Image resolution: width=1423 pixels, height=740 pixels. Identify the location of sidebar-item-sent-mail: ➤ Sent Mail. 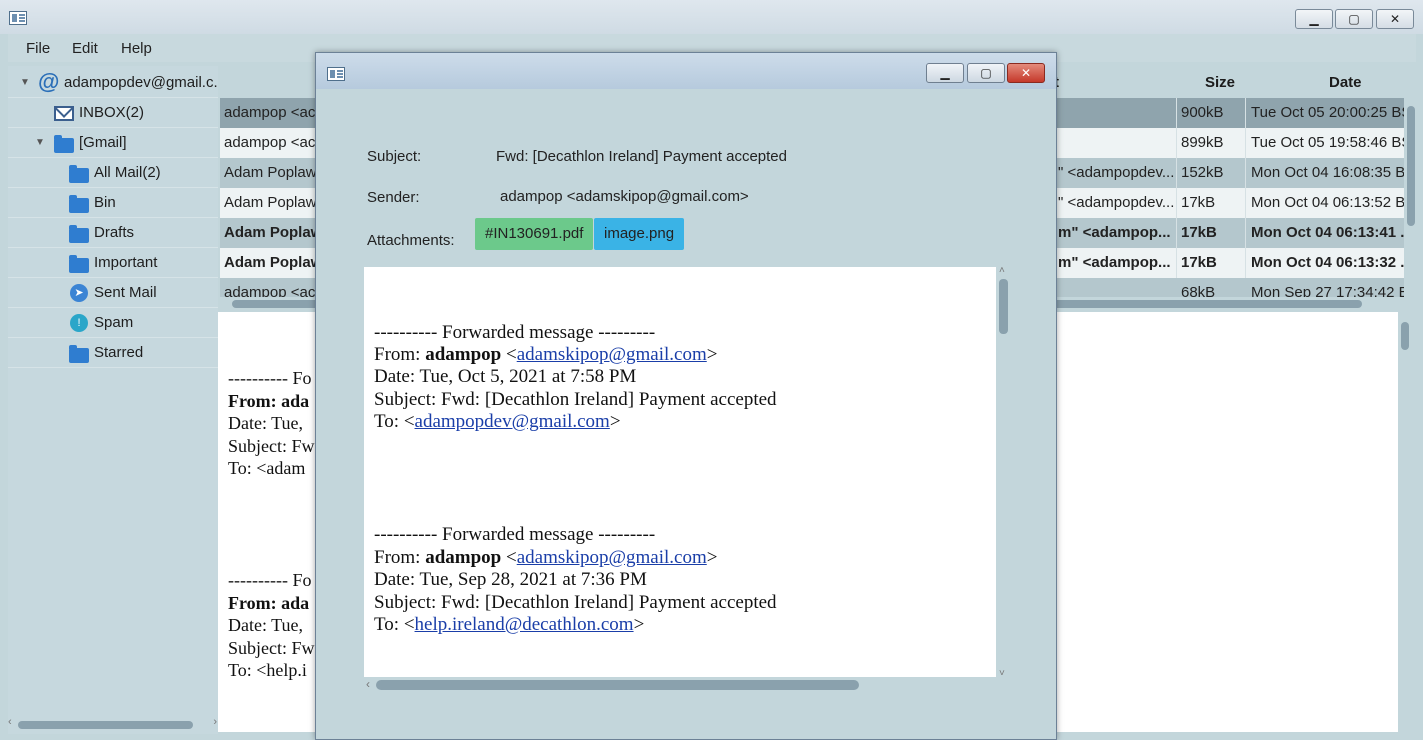
(113, 293).